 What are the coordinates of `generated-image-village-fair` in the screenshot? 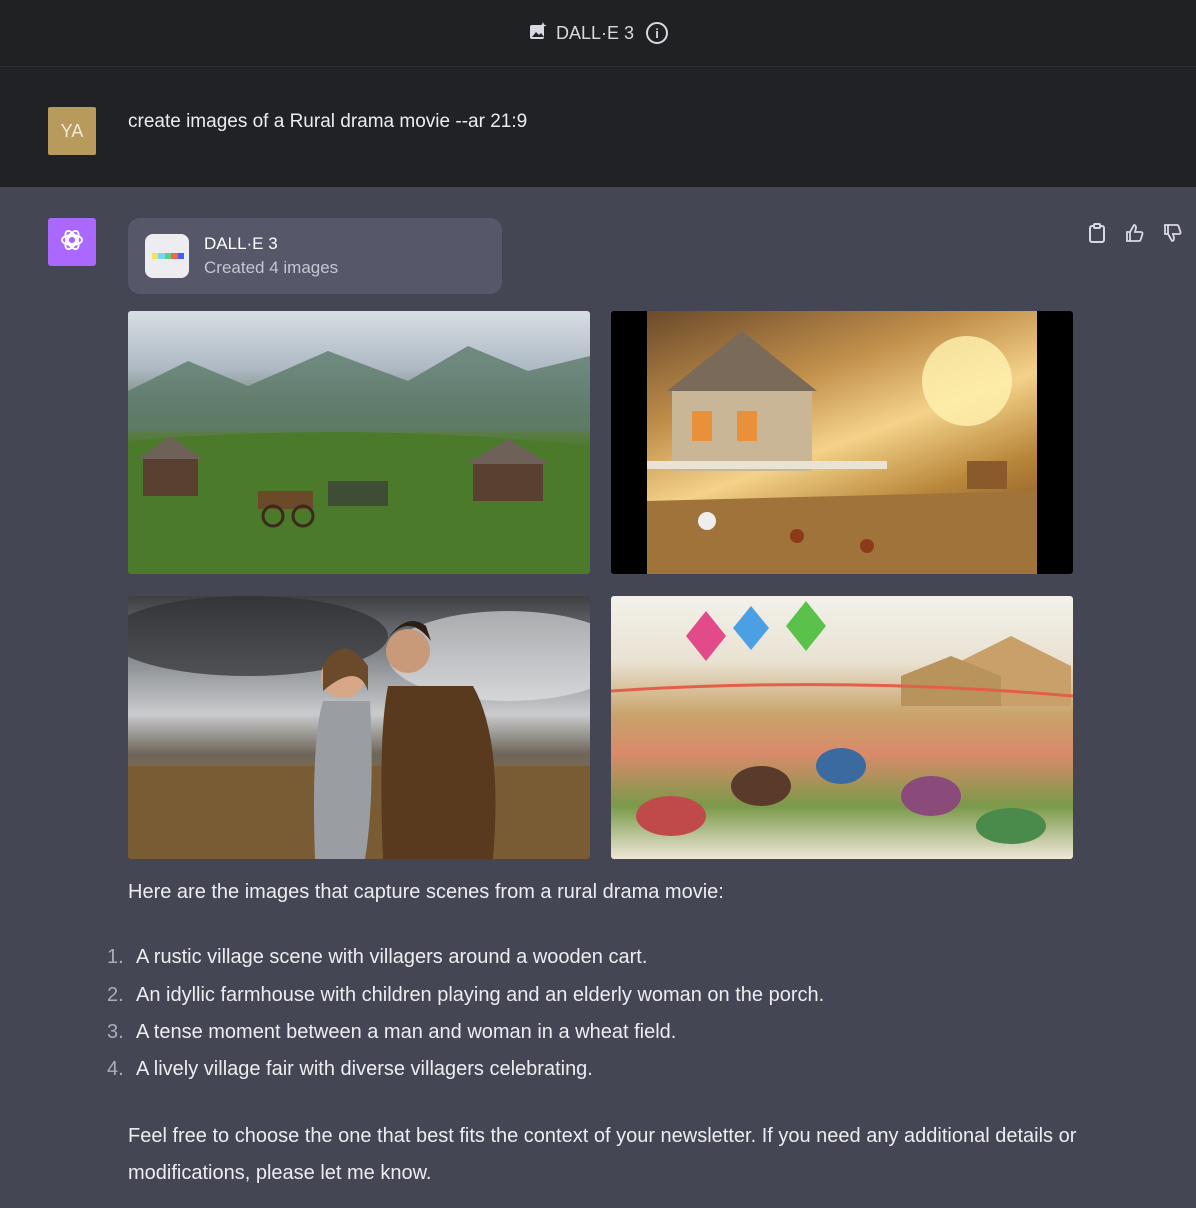 It's located at (842, 727).